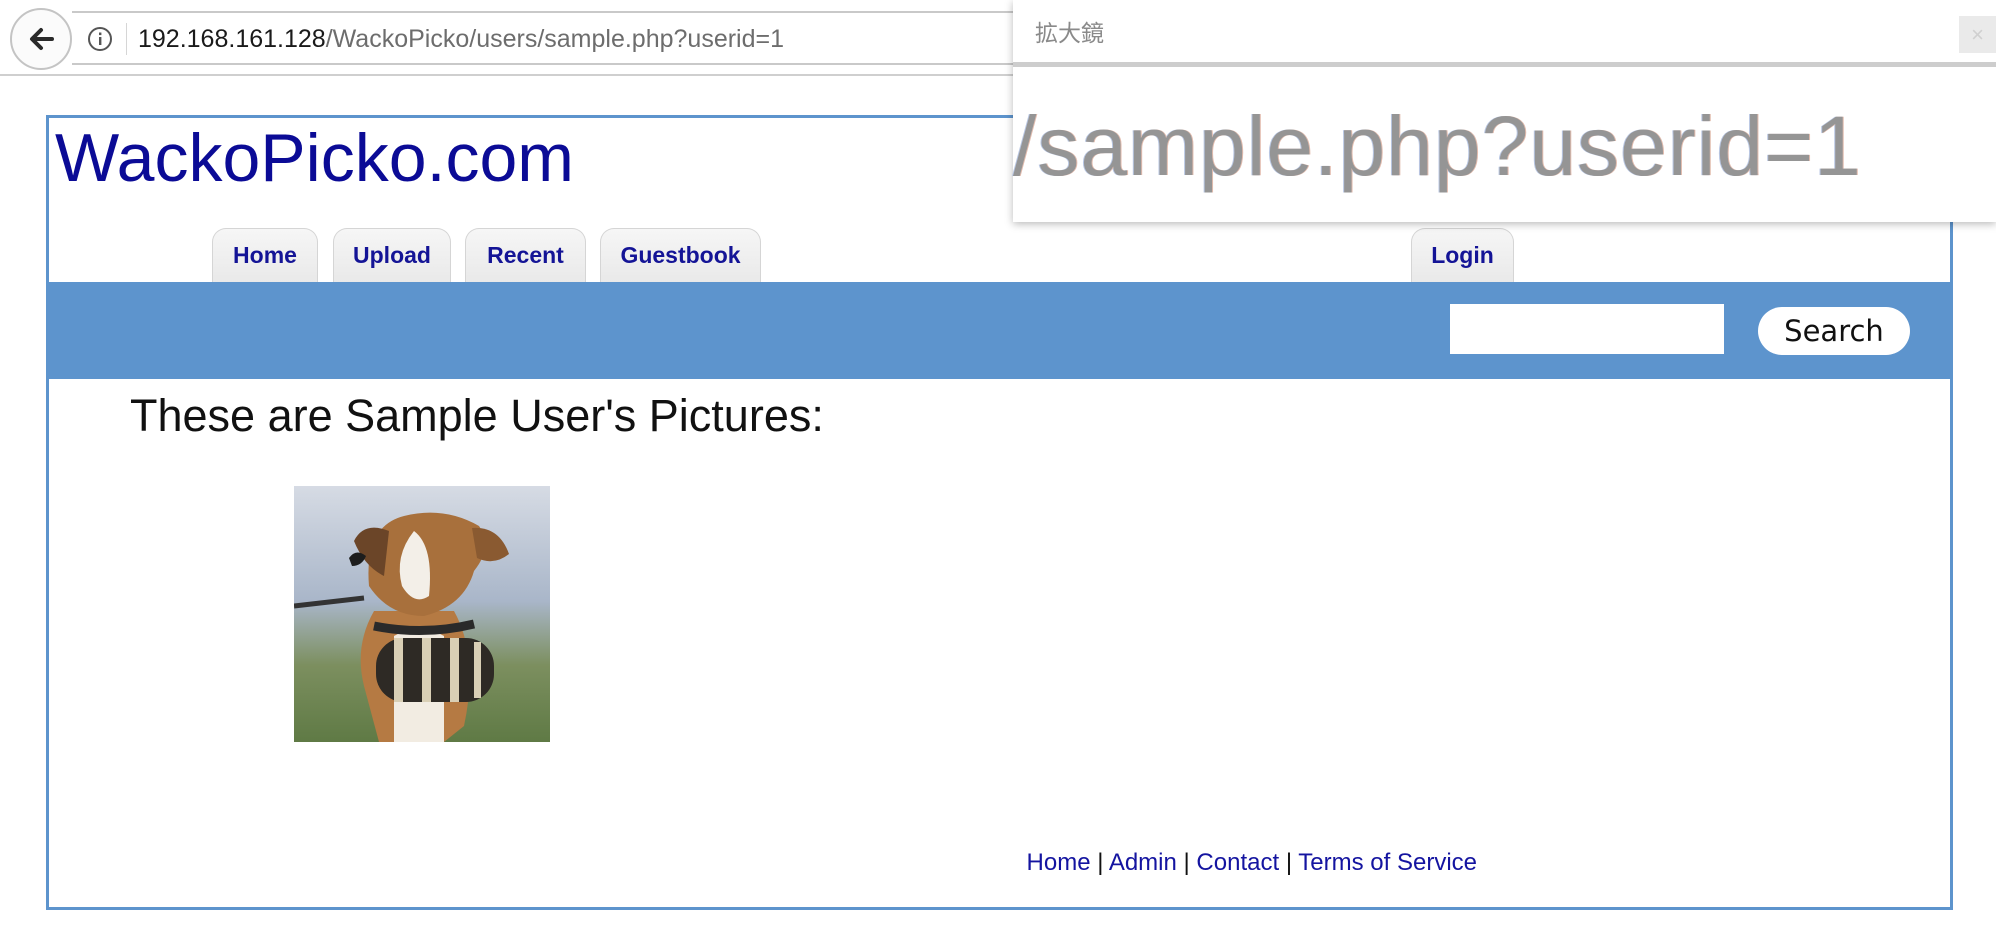  What do you see at coordinates (265, 255) in the screenshot?
I see `tab-home: Home` at bounding box center [265, 255].